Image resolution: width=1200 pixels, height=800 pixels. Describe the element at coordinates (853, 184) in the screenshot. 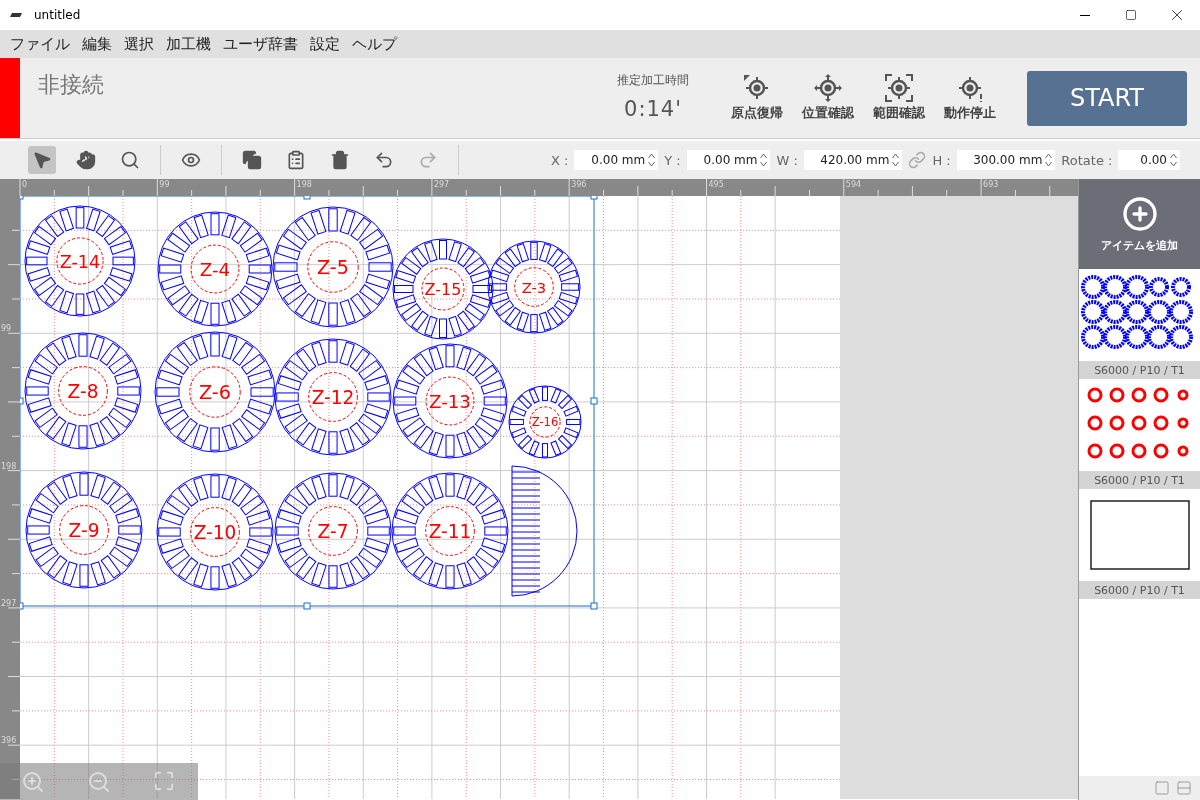

I see `ruler-label: 594` at that location.